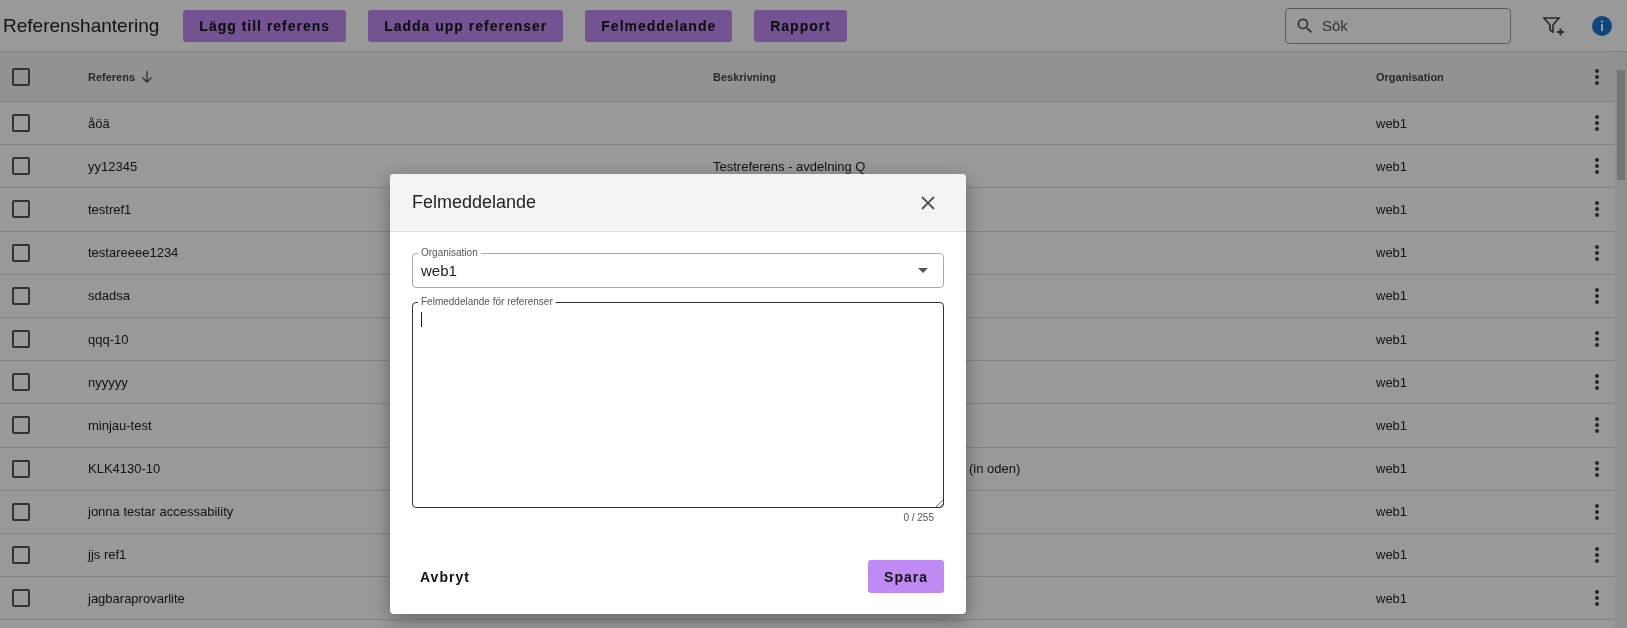 The image size is (1627, 628). I want to click on table-cell: (in oden), so click(995, 469).